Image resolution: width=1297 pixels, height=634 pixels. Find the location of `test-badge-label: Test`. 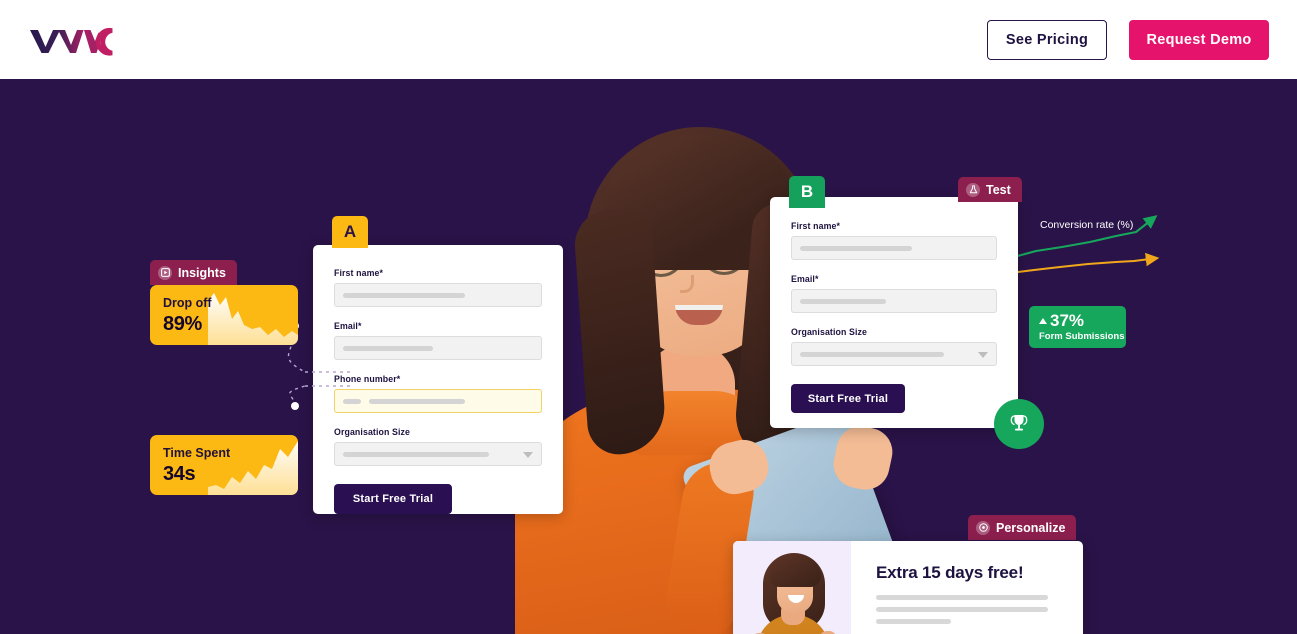

test-badge-label: Test is located at coordinates (998, 189).